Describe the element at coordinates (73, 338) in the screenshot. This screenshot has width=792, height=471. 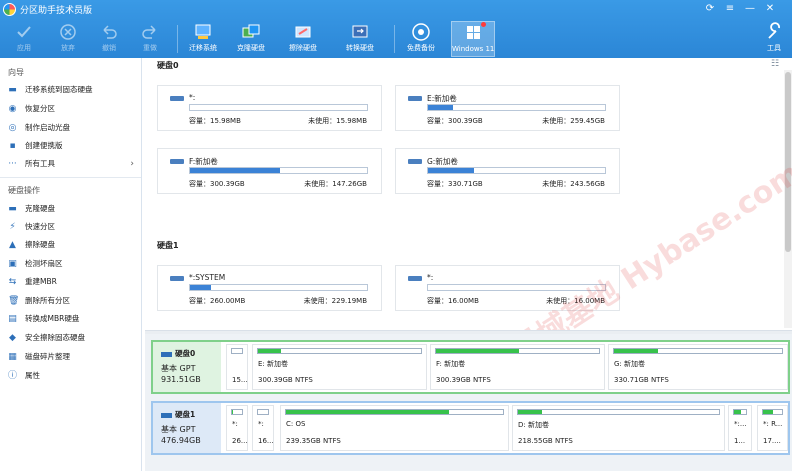
I see `sidebar-item-secure-erase: ◆ 安全擦除固态硬盘` at that location.